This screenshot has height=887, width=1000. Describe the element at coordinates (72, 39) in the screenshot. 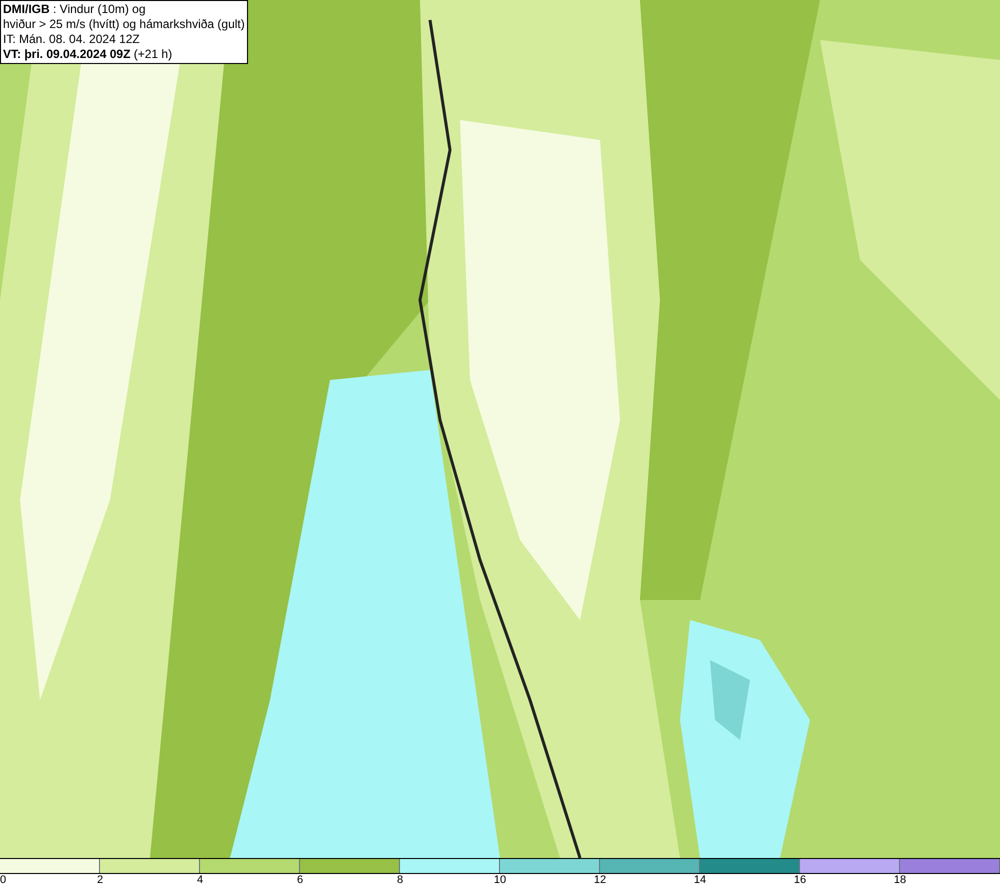

I see `title-line: IT: Mán. 08. 04. 2024 12Z` at that location.